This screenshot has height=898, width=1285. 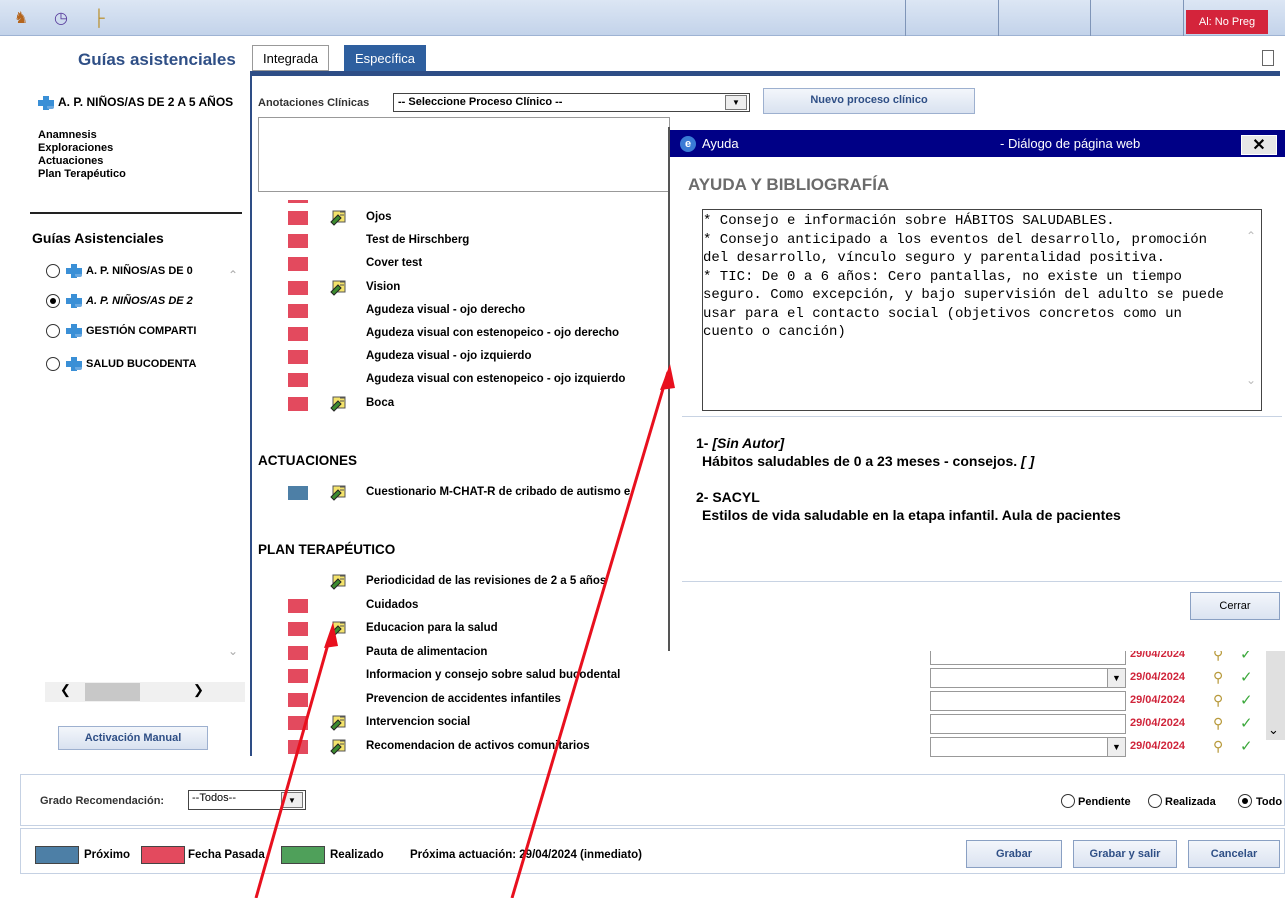 What do you see at coordinates (449, 356) in the screenshot?
I see `exploracion-label: Agudeza visual - ojo izquierdo` at bounding box center [449, 356].